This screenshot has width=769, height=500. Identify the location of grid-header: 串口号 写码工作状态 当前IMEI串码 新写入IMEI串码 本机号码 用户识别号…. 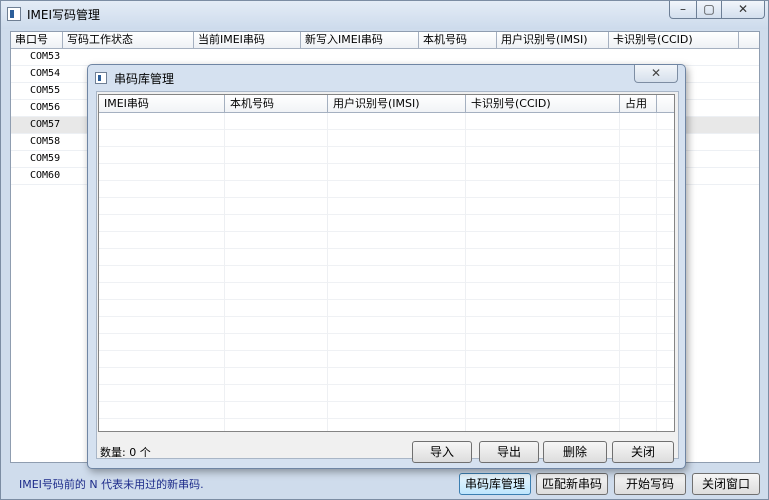
(385, 40).